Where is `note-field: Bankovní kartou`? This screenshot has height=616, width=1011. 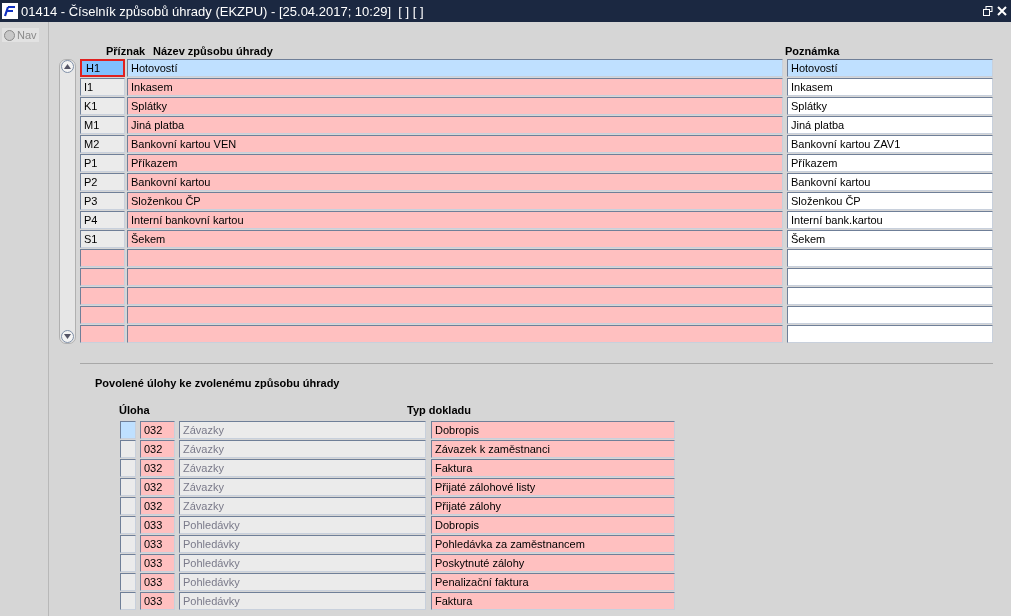
note-field: Bankovní kartou is located at coordinates (890, 182).